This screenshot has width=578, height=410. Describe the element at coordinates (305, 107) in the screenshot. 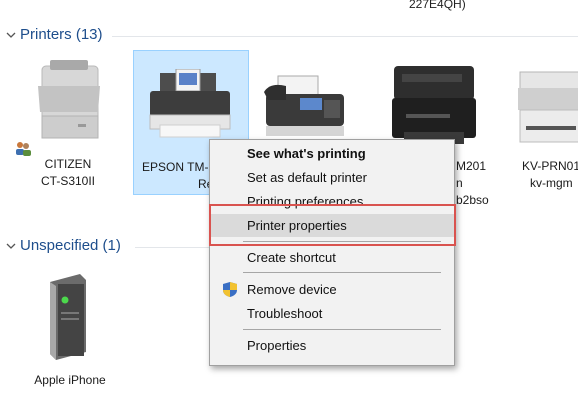

I see `fax-machine-icon` at that location.